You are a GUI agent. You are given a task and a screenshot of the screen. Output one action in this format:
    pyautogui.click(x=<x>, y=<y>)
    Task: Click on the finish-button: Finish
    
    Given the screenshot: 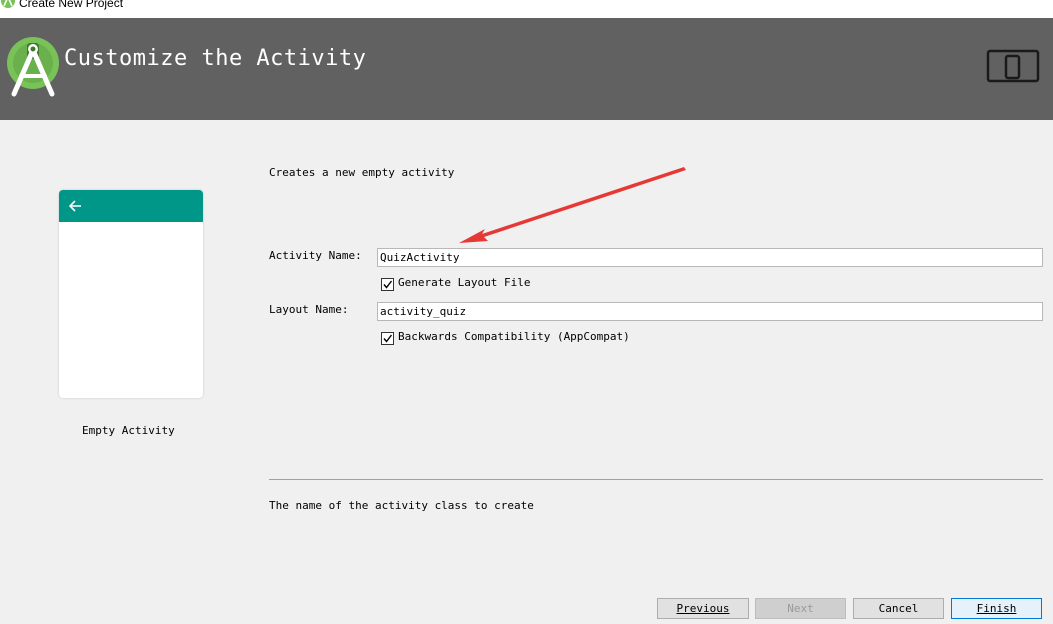 What is the action you would take?
    pyautogui.click(x=996, y=608)
    